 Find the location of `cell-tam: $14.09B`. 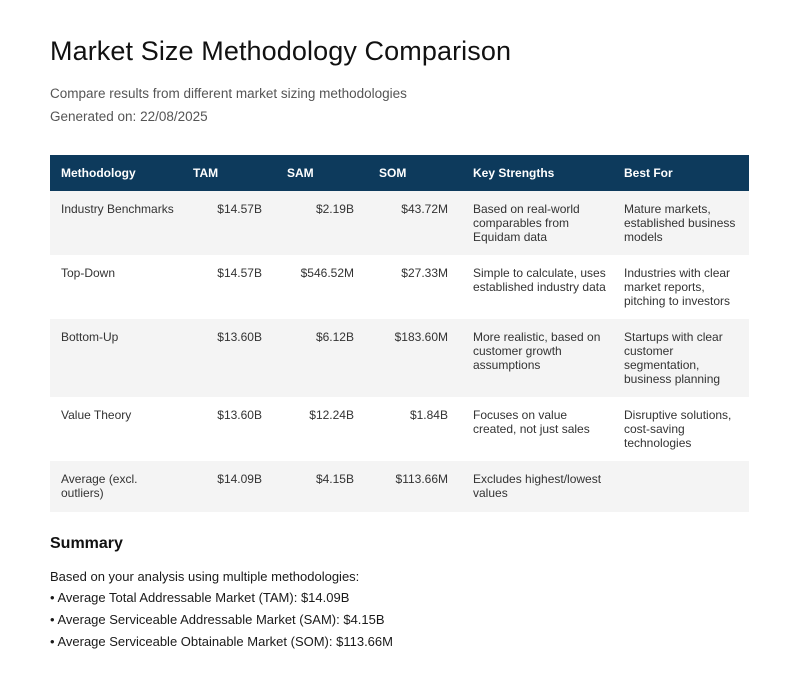

cell-tam: $14.09B is located at coordinates (239, 479).